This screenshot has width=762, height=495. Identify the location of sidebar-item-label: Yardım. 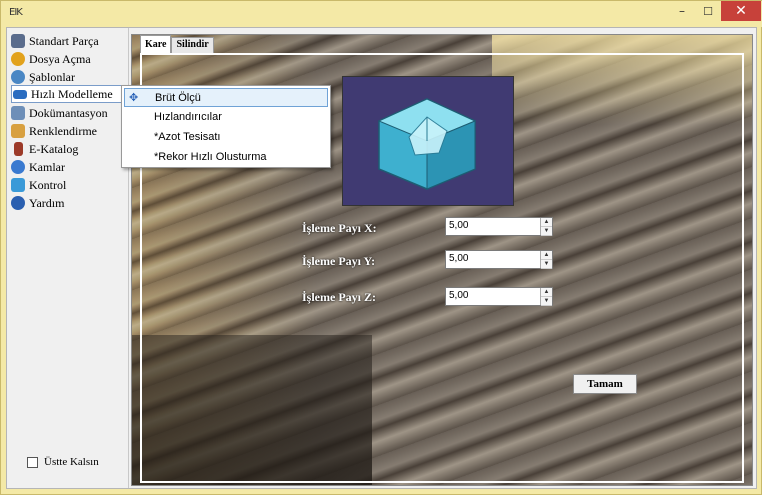
(47, 202).